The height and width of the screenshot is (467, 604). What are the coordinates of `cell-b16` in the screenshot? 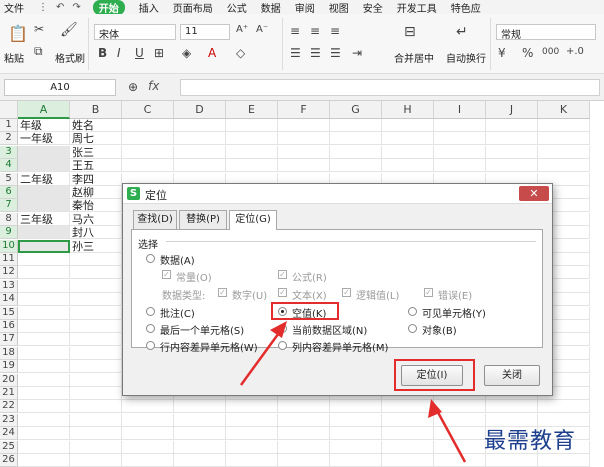 It's located at (96, 326).